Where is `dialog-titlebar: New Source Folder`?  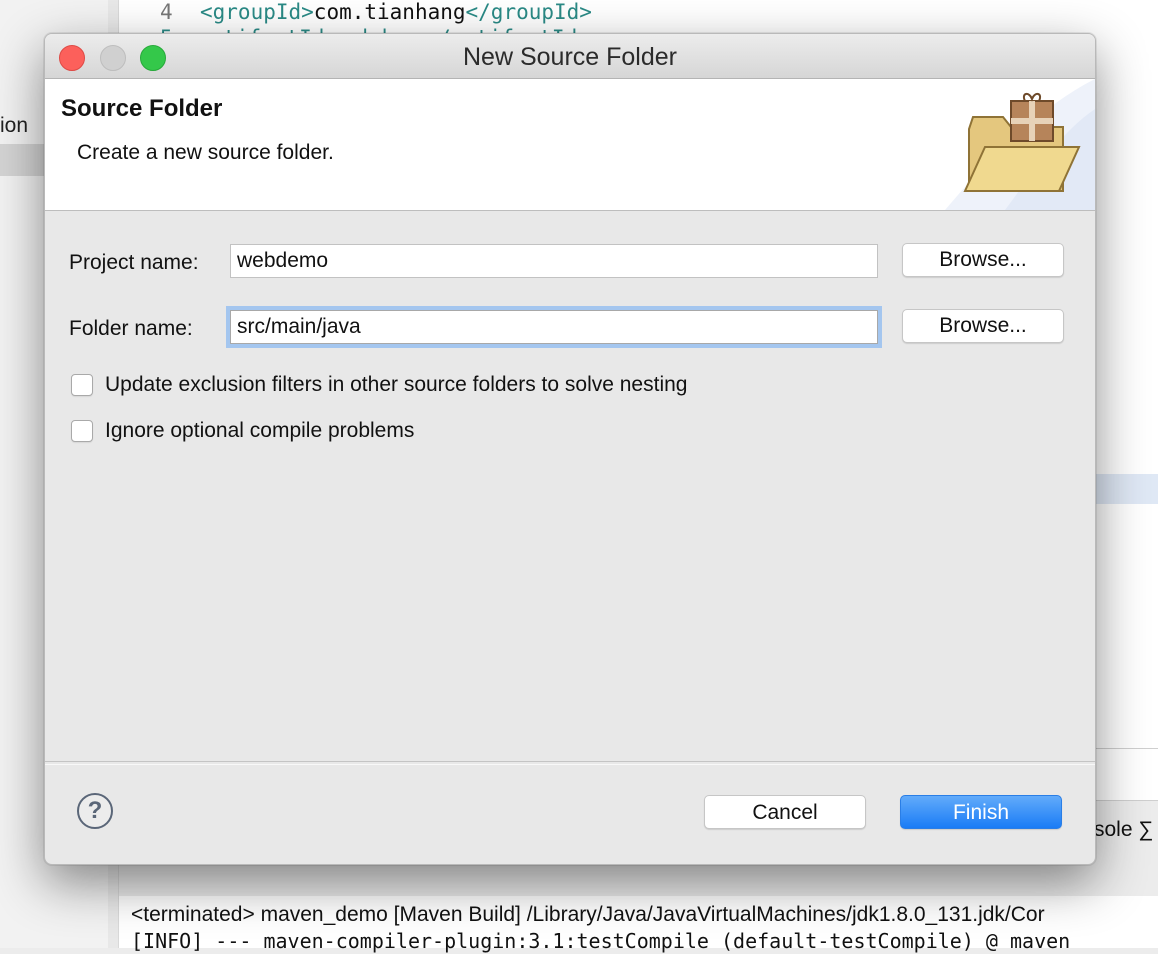
dialog-titlebar: New Source Folder is located at coordinates (570, 56).